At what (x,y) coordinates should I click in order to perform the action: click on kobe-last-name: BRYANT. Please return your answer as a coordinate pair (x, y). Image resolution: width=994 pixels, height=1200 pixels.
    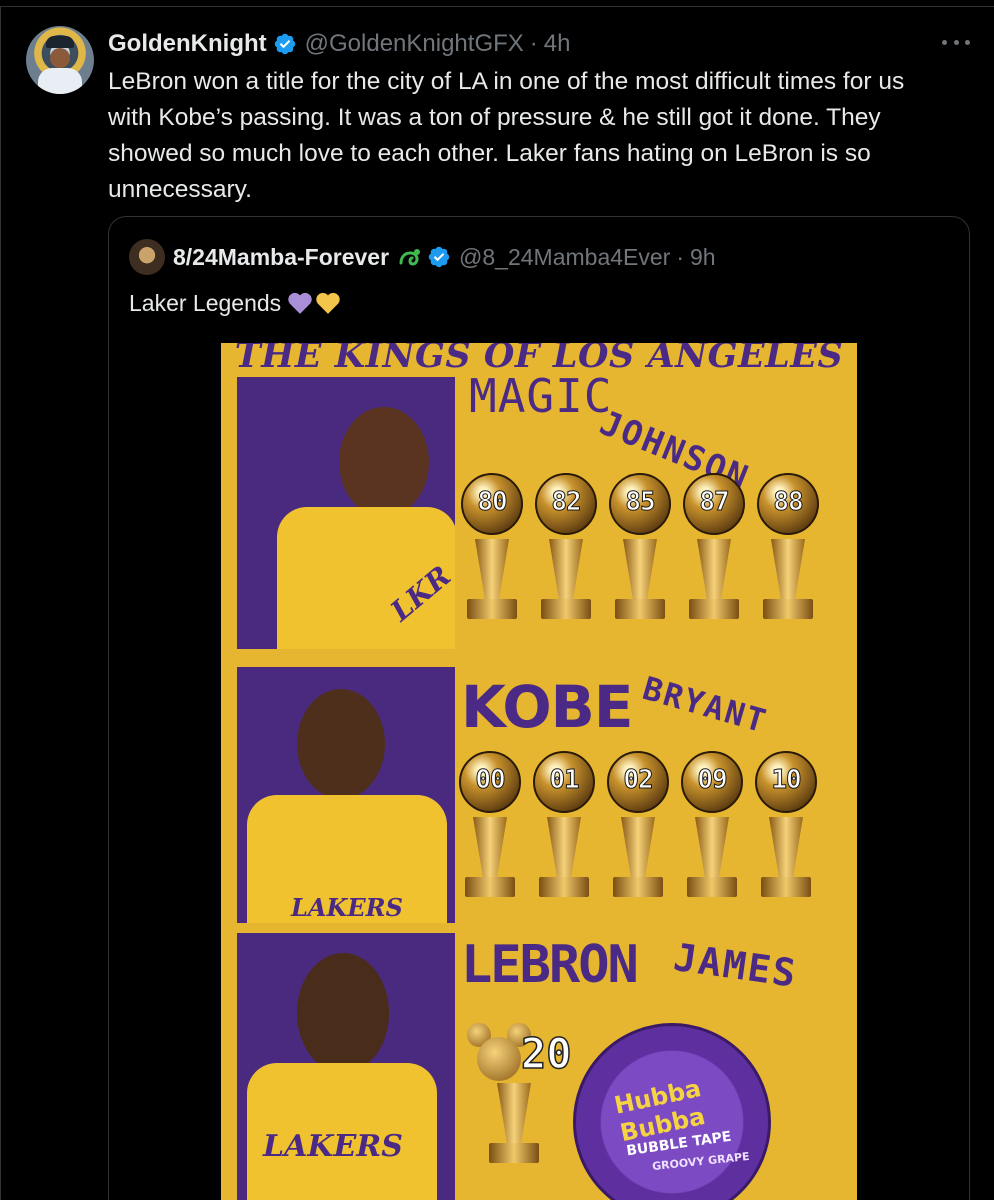
    Looking at the image, I should click on (705, 705).